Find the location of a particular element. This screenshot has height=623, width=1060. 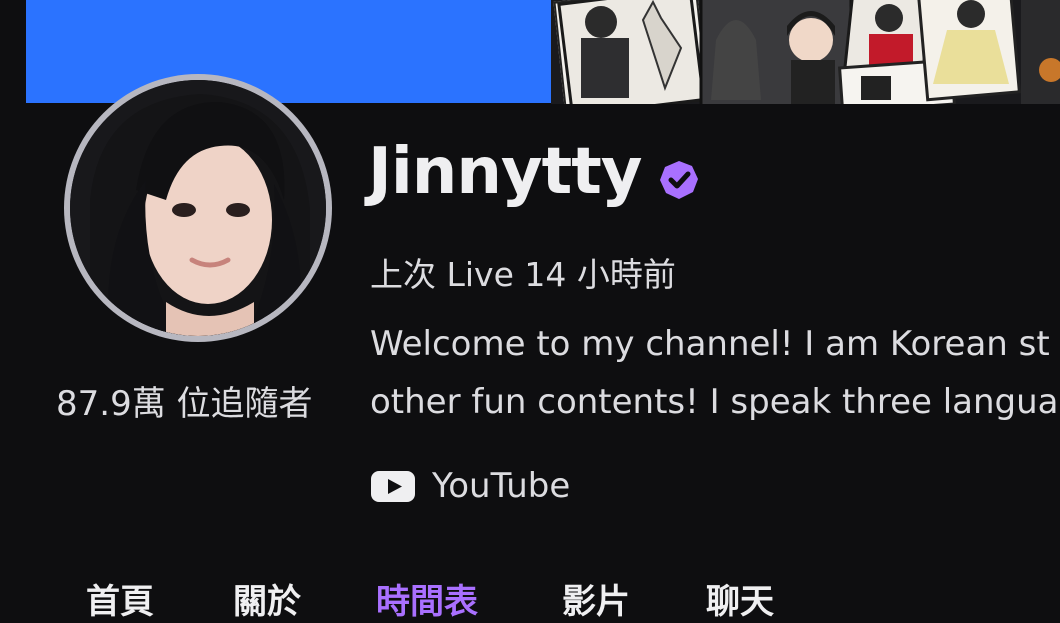

channel-avatar is located at coordinates (198, 208).